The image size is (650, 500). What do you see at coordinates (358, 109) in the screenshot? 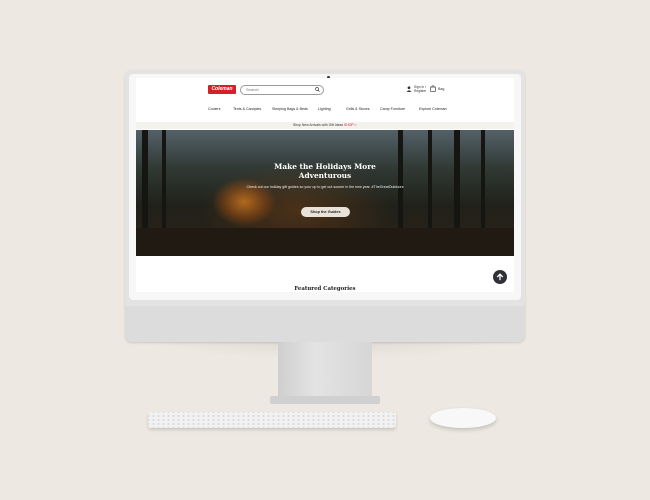
I see `nav-grills-stoves: Grills & Stoves` at bounding box center [358, 109].